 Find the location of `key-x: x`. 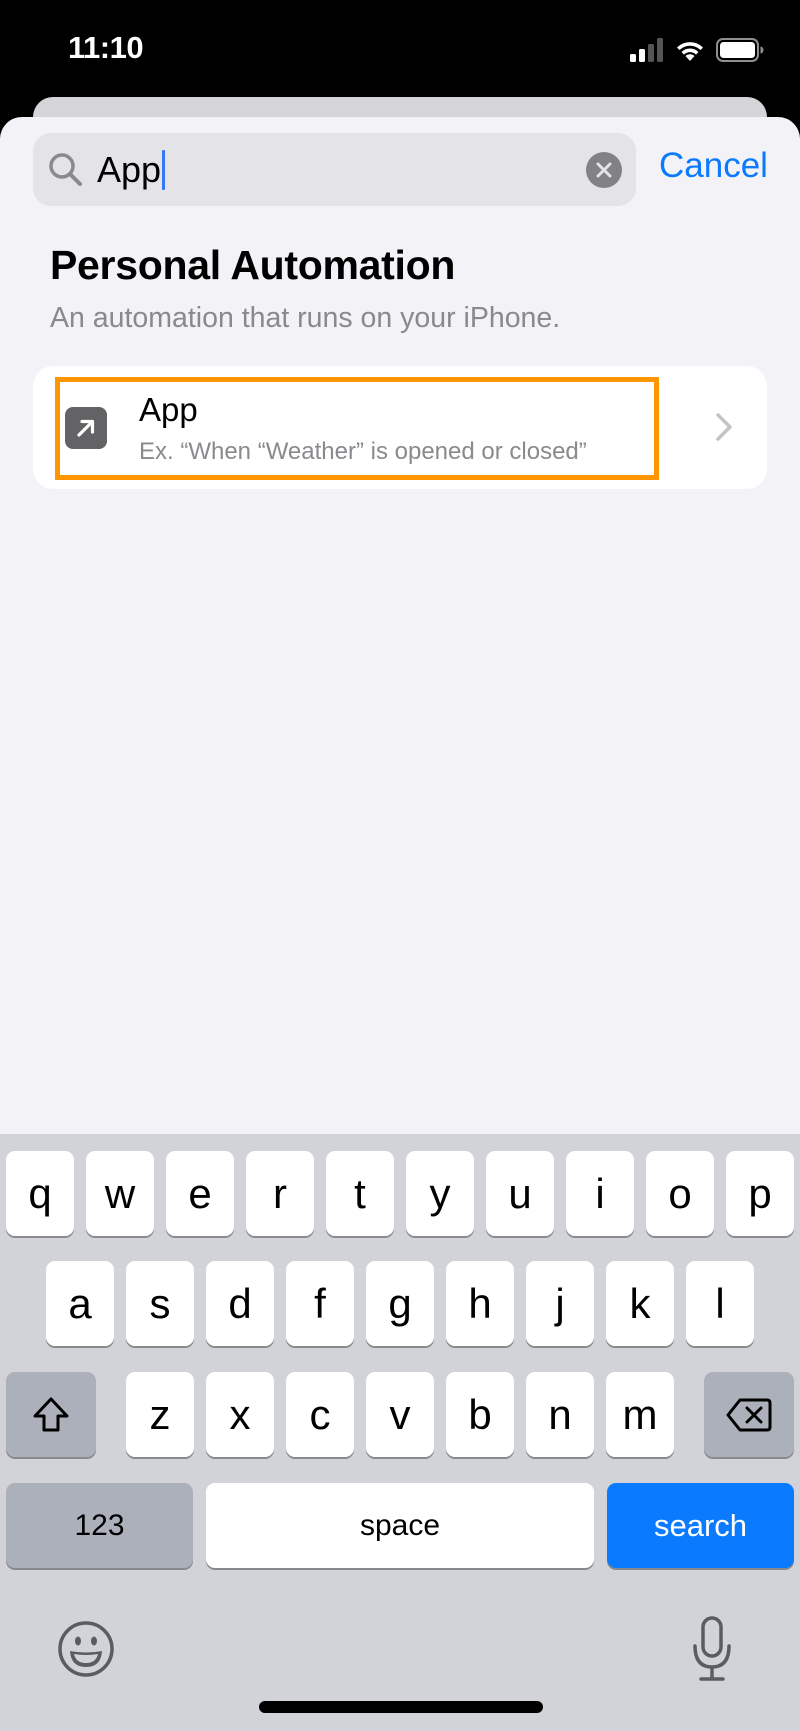

key-x: x is located at coordinates (240, 1414).